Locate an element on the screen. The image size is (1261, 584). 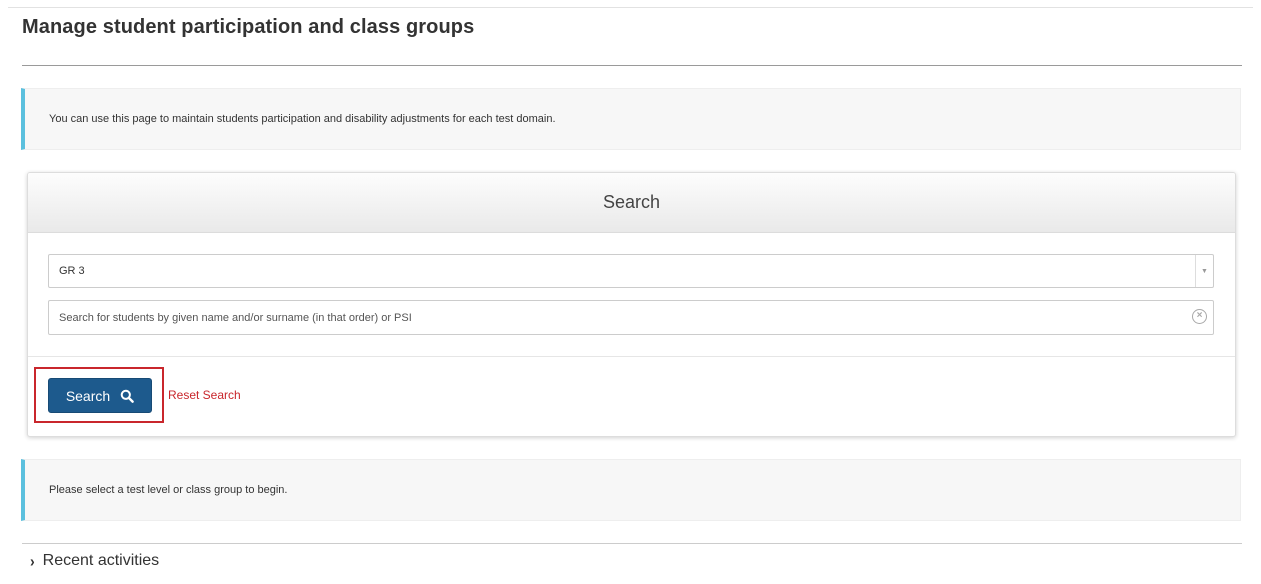
search-icon is located at coordinates (127, 396).